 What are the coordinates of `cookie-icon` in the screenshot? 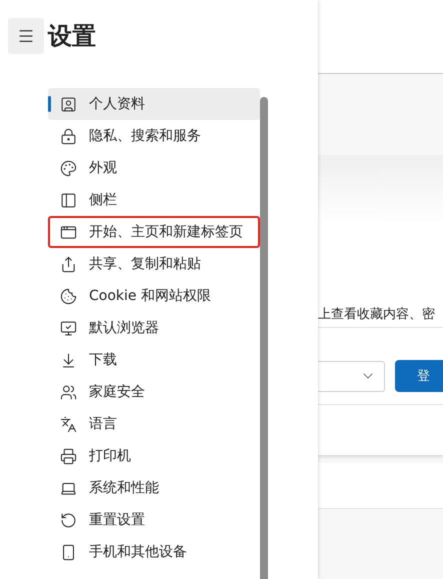 It's located at (68, 296).